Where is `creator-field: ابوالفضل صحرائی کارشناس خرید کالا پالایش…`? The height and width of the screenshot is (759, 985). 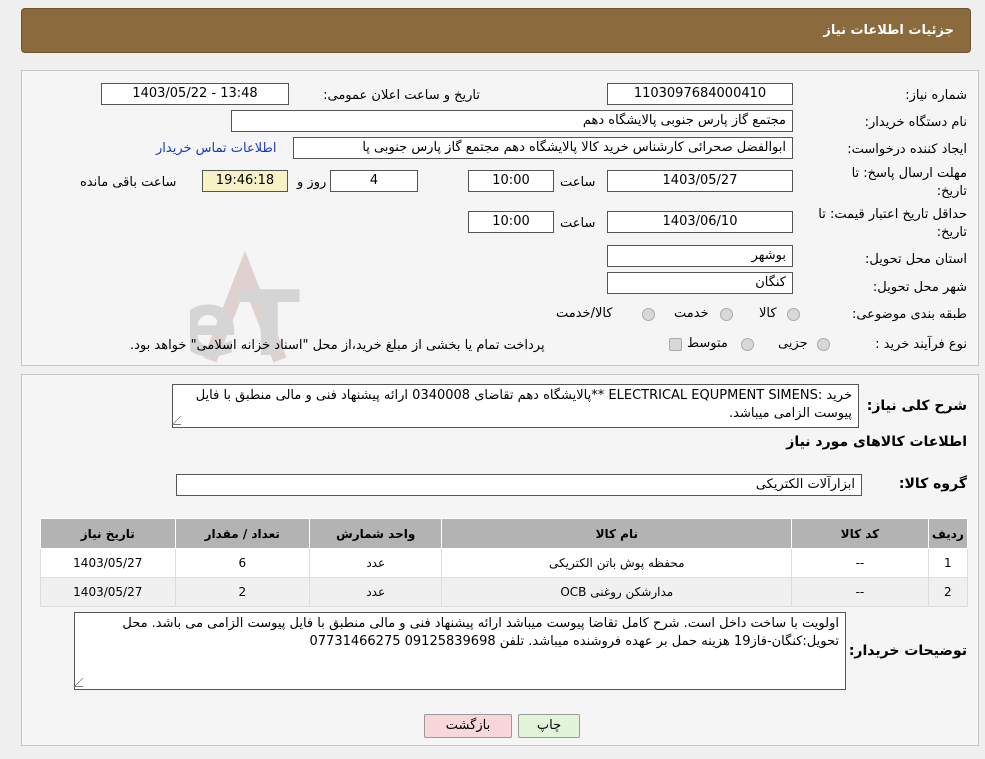 creator-field: ابوالفضل صحرائی کارشناس خرید کالا پالایش… is located at coordinates (543, 148).